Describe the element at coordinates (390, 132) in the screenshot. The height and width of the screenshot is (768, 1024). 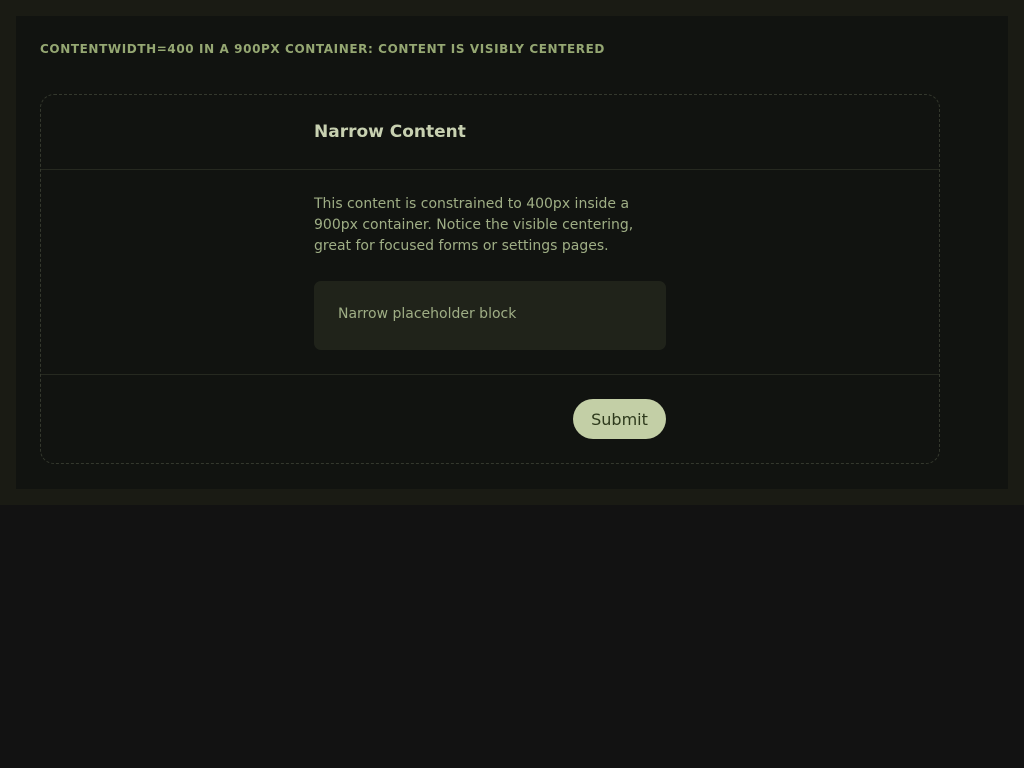
I see `card-title: Narrow Content` at that location.